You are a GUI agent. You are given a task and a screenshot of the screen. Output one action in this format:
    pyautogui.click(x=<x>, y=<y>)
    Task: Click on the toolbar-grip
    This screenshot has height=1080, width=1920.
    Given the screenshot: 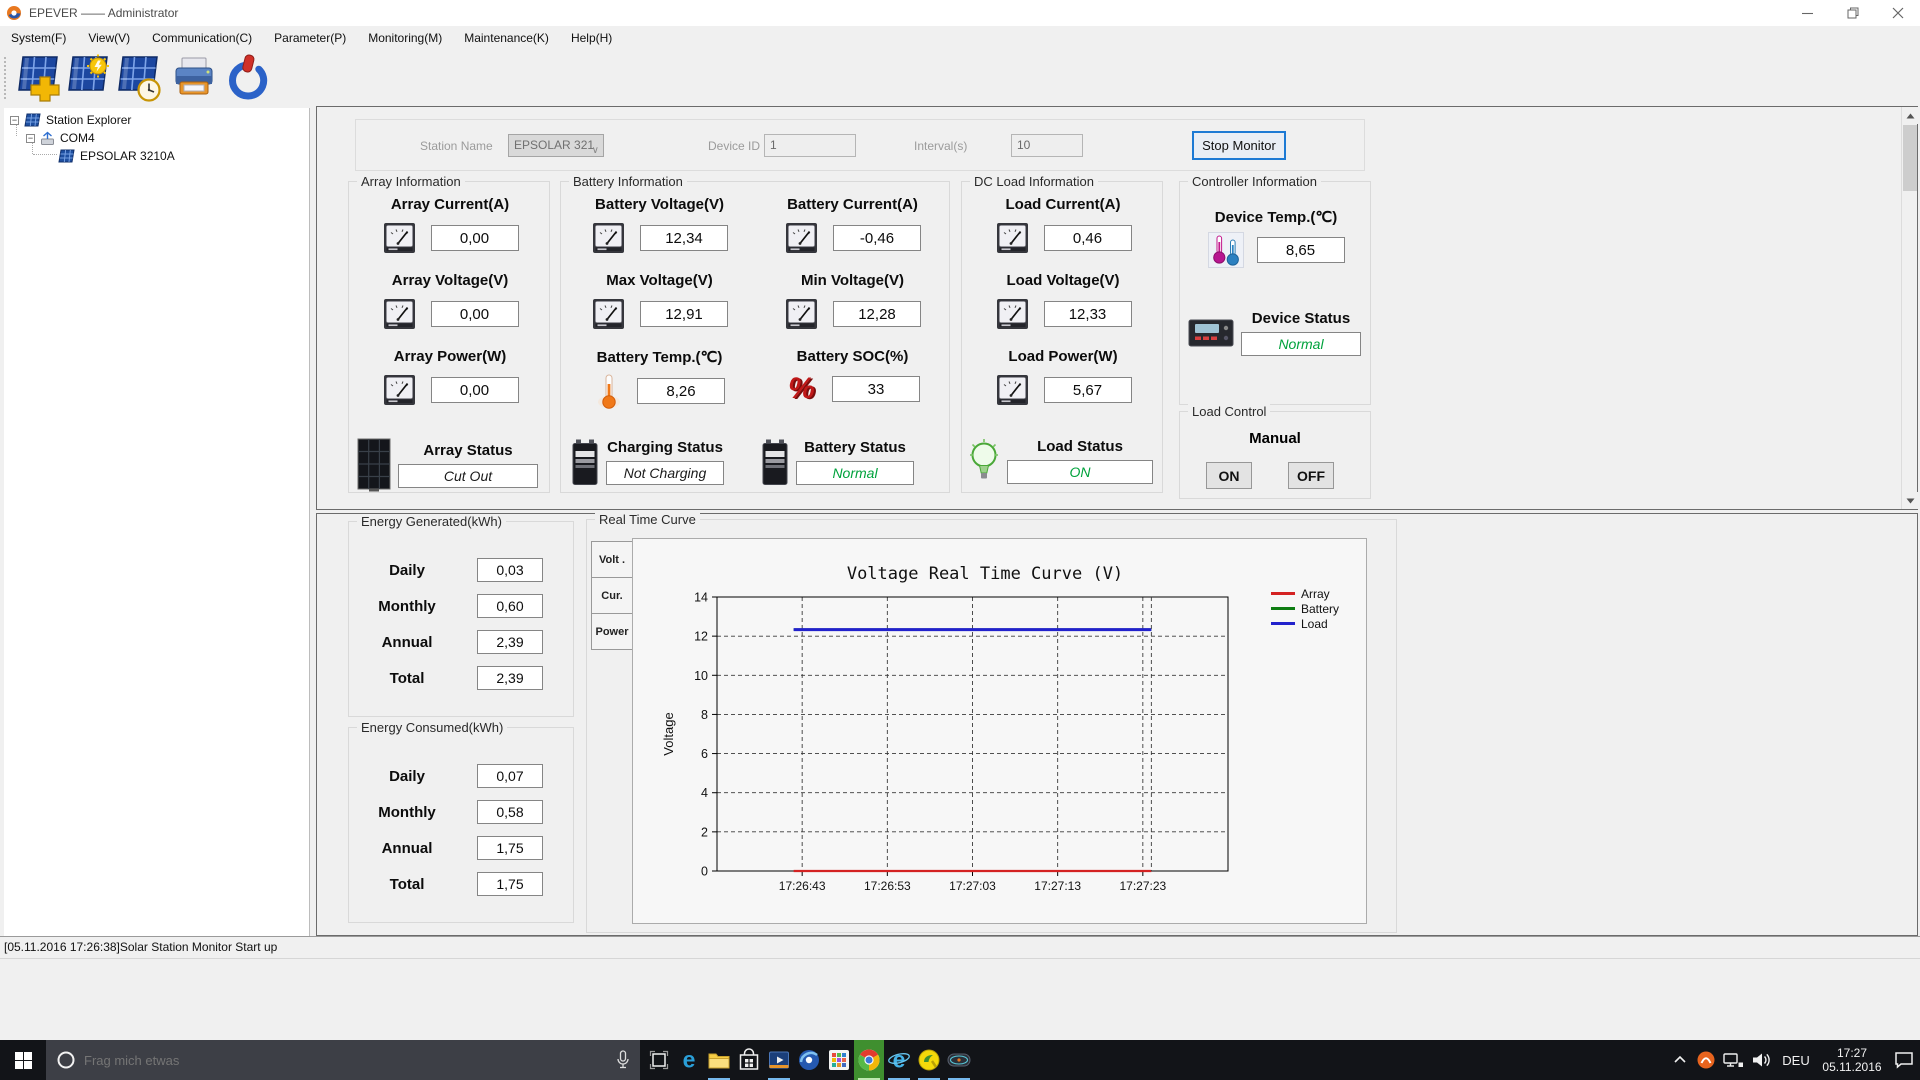 What is the action you would take?
    pyautogui.click(x=5, y=78)
    